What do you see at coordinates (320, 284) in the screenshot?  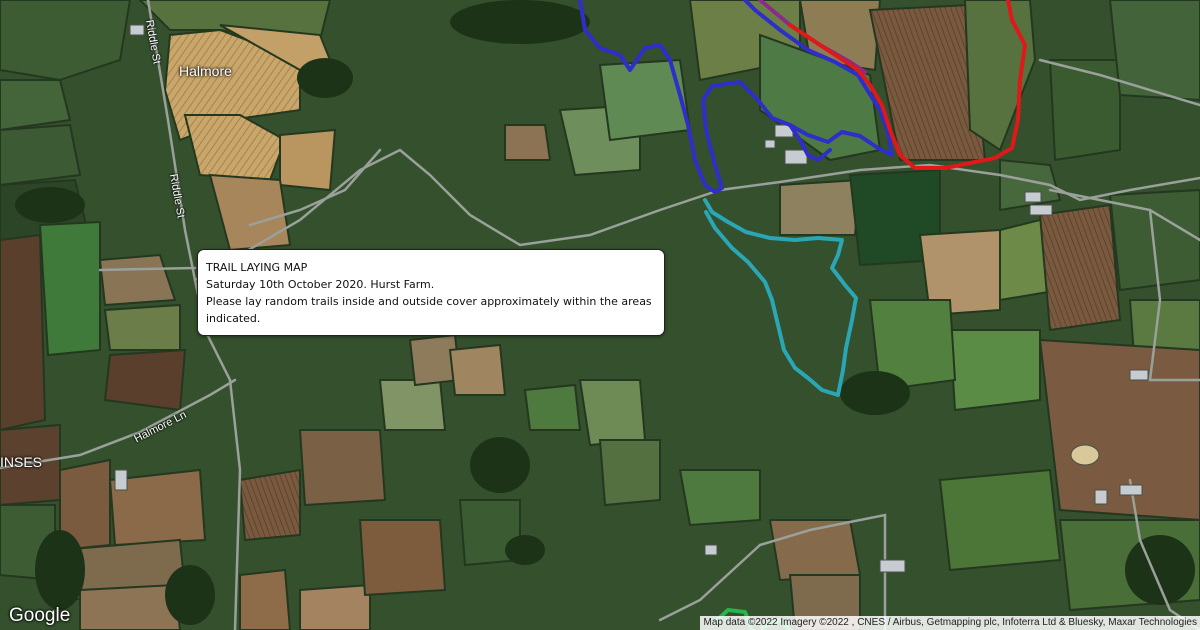 I see `info-box-date: Saturday 10th October 2020. Hurst Farm.` at bounding box center [320, 284].